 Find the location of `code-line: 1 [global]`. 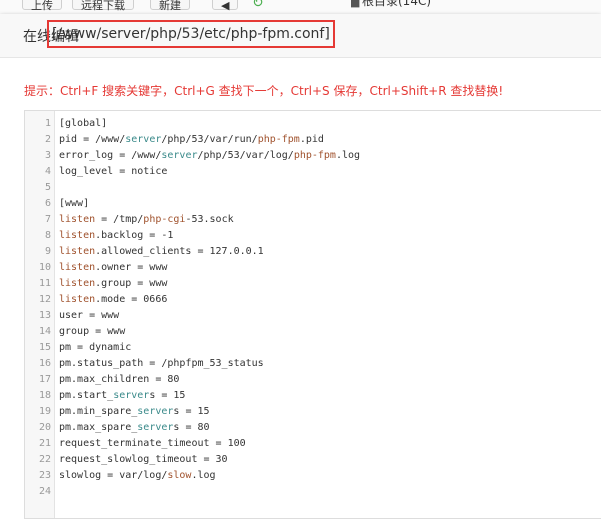

code-line: 1 [global] is located at coordinates (313, 124).